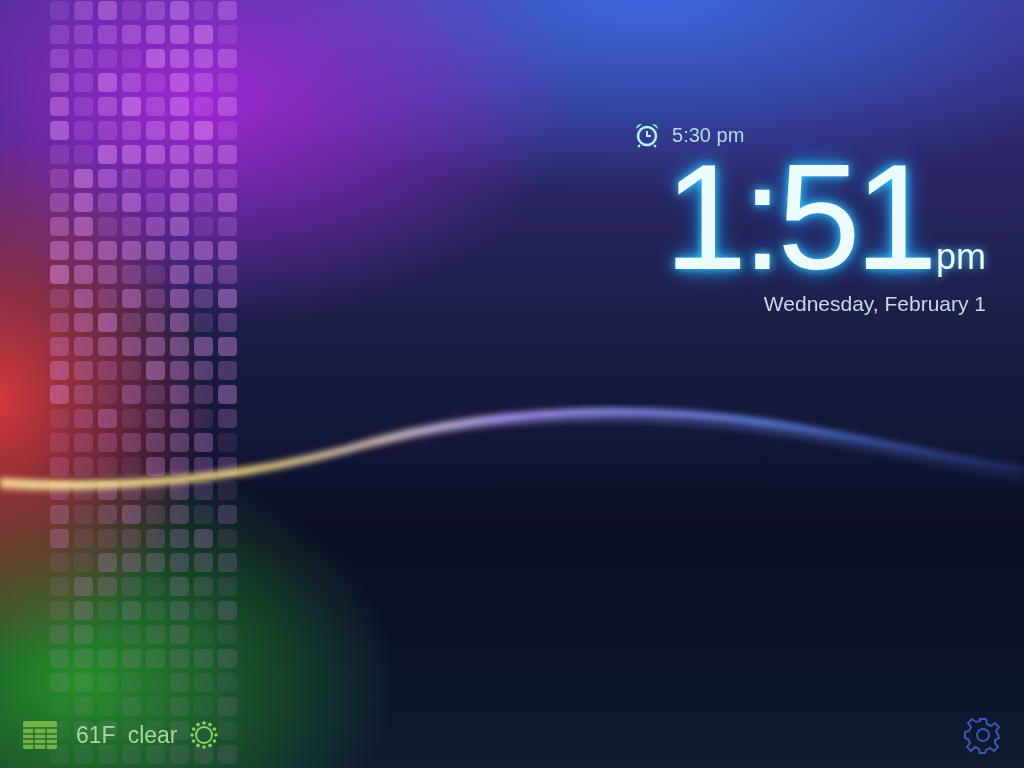 Image resolution: width=1024 pixels, height=768 pixels. What do you see at coordinates (40, 735) in the screenshot?
I see `calendar-icon` at bounding box center [40, 735].